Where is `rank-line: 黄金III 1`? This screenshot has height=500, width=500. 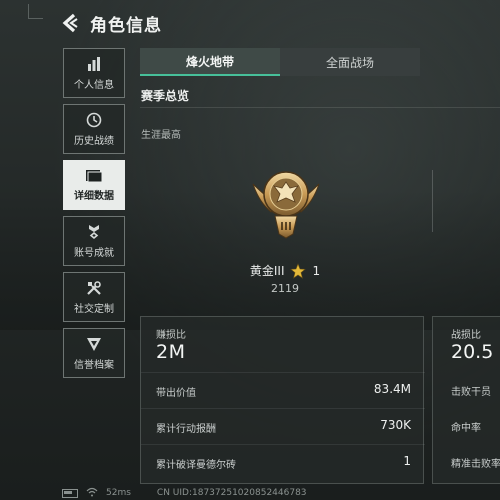 rank-line: 黄金III 1 is located at coordinates (285, 270).